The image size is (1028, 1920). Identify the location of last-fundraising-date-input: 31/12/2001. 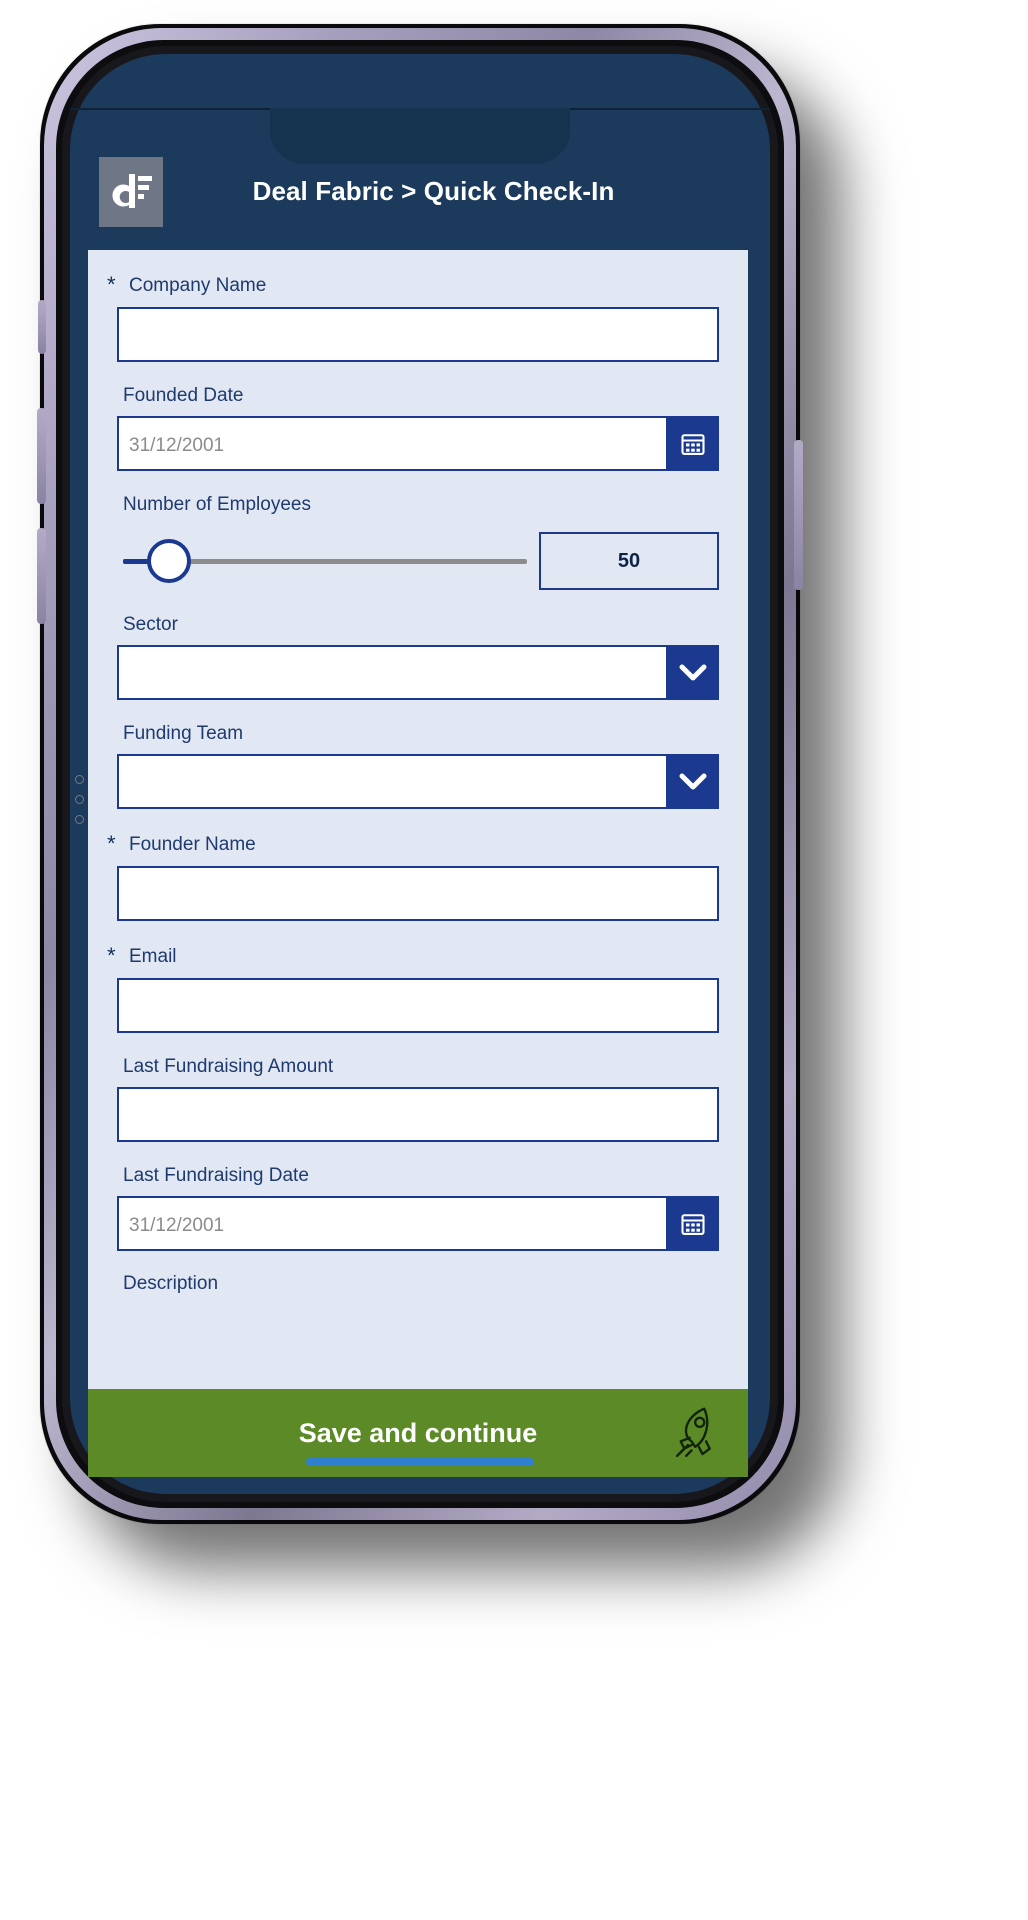
(391, 1223).